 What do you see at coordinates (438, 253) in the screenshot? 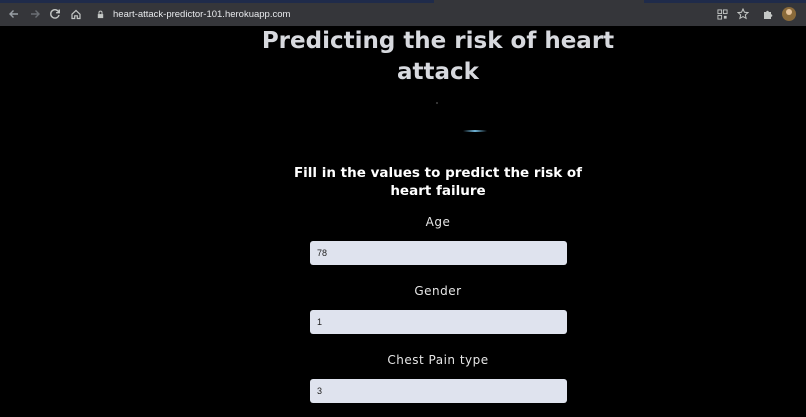
I see `age-input` at bounding box center [438, 253].